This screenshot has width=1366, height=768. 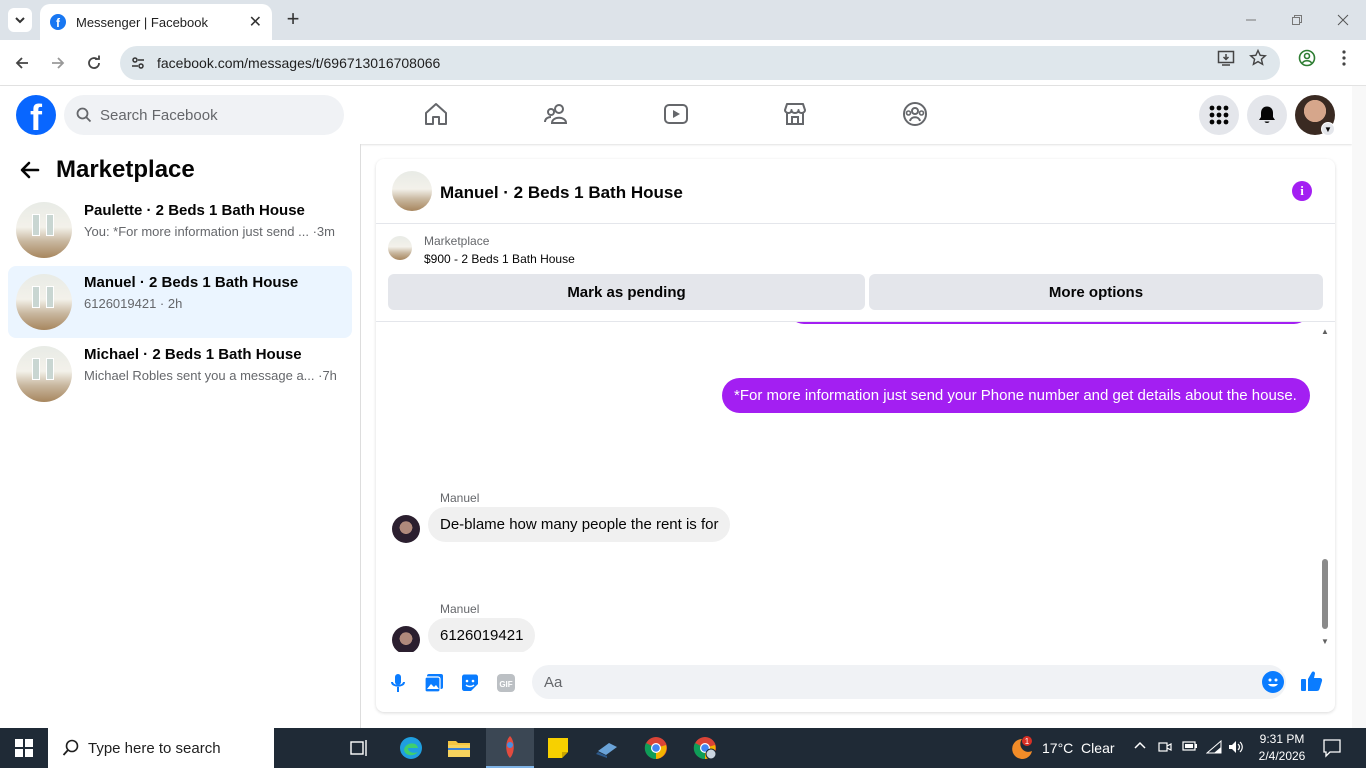 What do you see at coordinates (154, 748) in the screenshot?
I see `taskbar-search-placeholder: Type here to search` at bounding box center [154, 748].